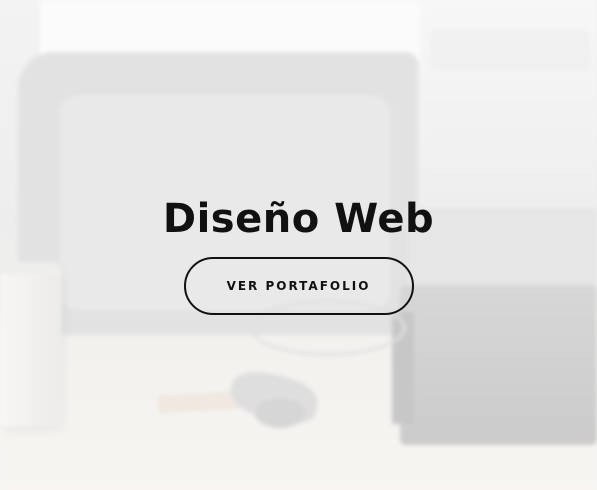 Image resolution: width=597 pixels, height=490 pixels. What do you see at coordinates (298, 219) in the screenshot?
I see `hero-title: Diseño Web` at bounding box center [298, 219].